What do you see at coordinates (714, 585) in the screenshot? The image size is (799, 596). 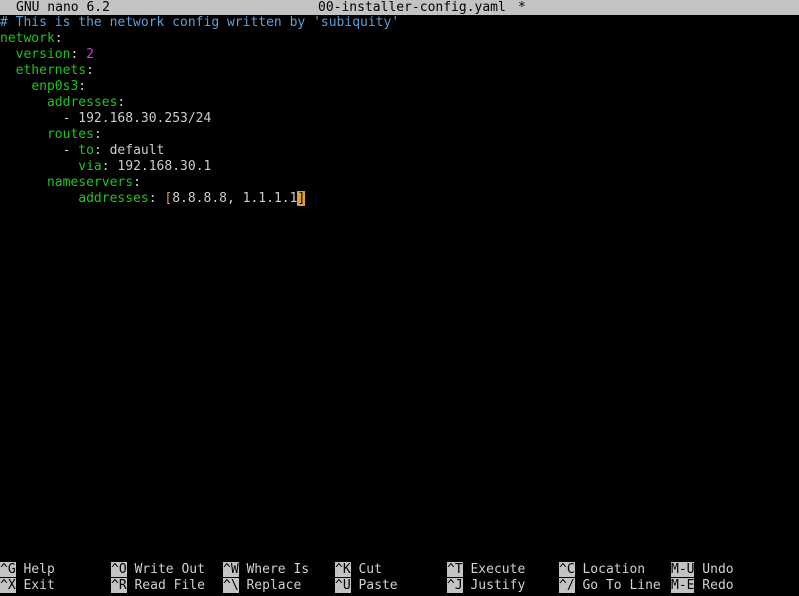 I see `shortcut-label: Redo` at bounding box center [714, 585].